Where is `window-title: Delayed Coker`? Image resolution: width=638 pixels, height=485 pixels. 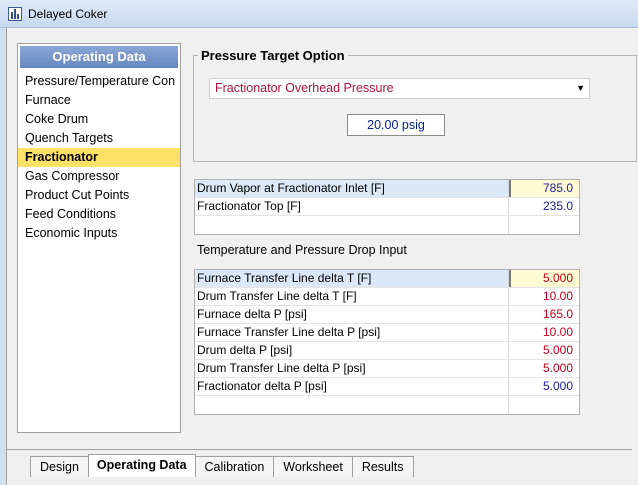 window-title: Delayed Coker is located at coordinates (68, 14).